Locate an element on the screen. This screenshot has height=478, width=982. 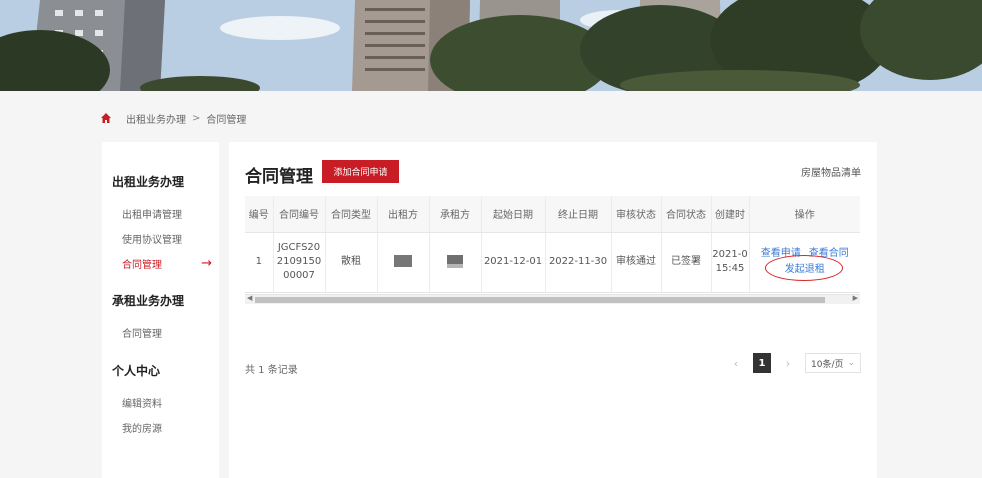
sidebar-item-rent-in-contract: 合同管理 is located at coordinates (167, 332).